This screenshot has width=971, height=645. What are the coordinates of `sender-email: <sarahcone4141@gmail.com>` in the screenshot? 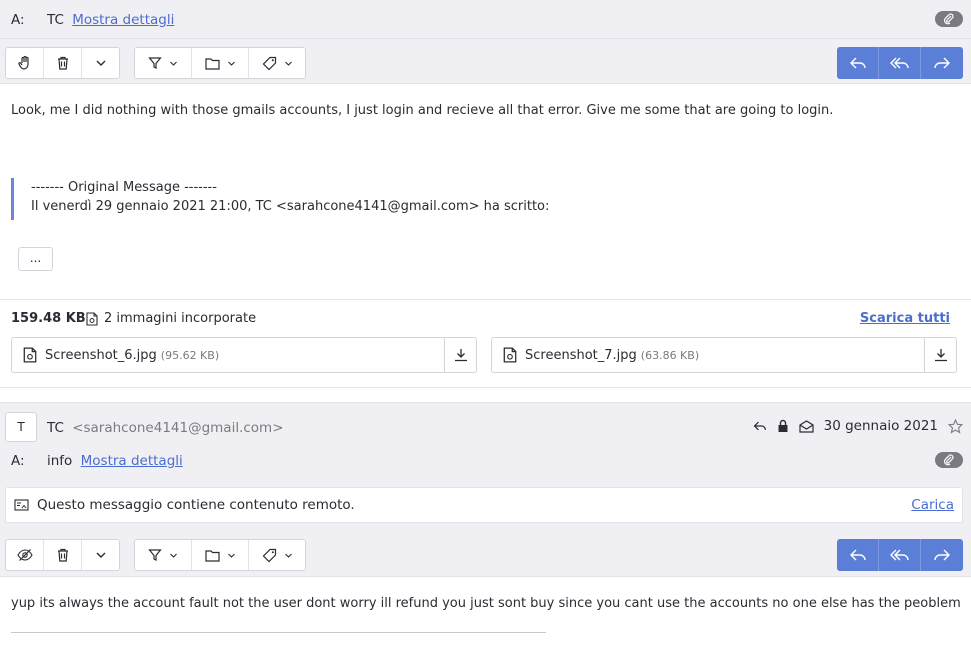 It's located at (178, 428).